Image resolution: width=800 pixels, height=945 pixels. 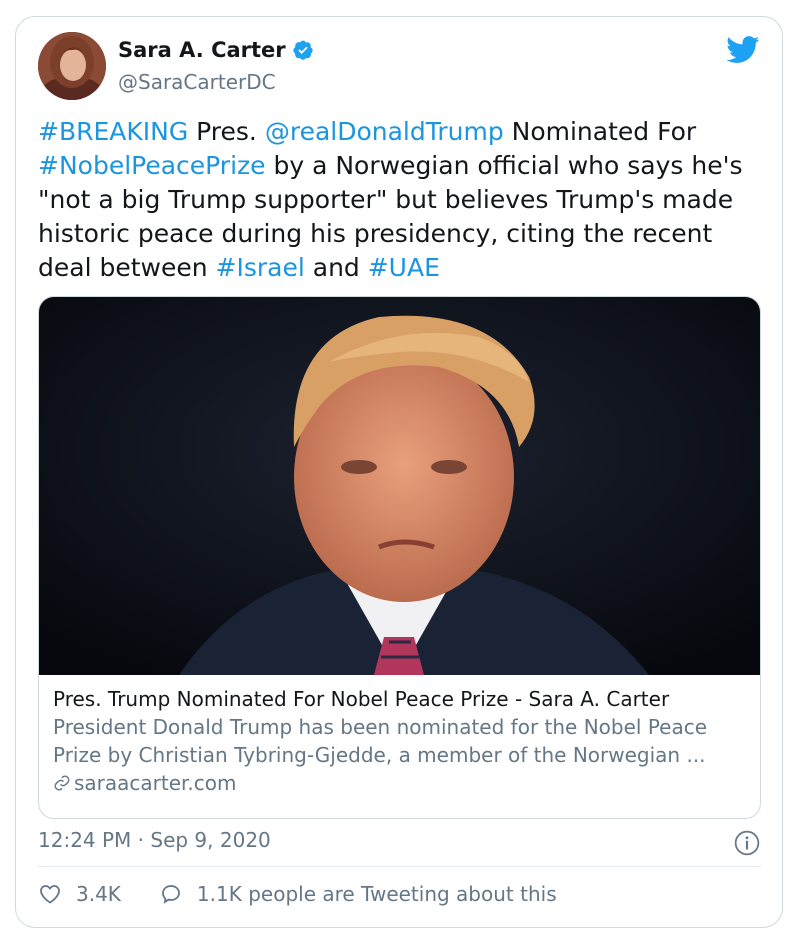 I want to click on chain-link-icon, so click(x=62, y=783).